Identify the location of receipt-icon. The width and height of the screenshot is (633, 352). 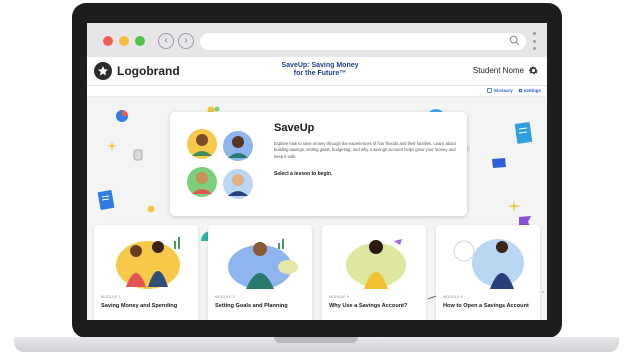
(523, 133).